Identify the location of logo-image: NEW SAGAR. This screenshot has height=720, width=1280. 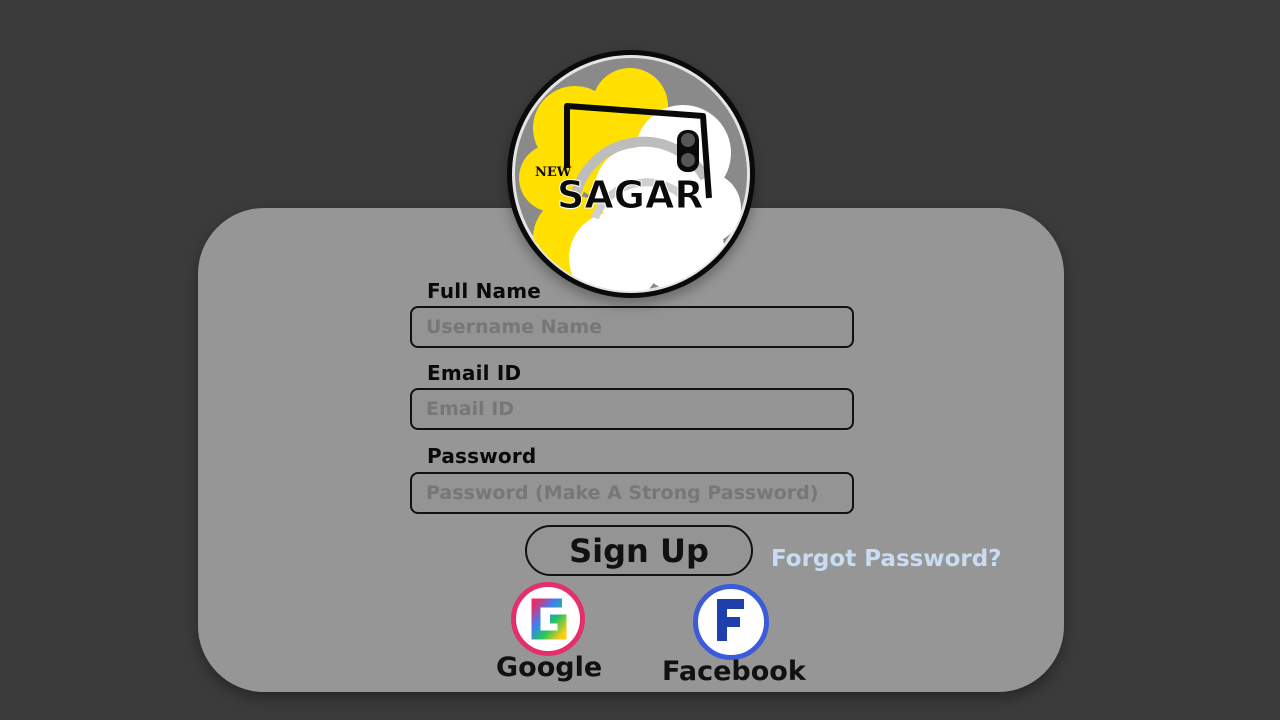
(631, 174).